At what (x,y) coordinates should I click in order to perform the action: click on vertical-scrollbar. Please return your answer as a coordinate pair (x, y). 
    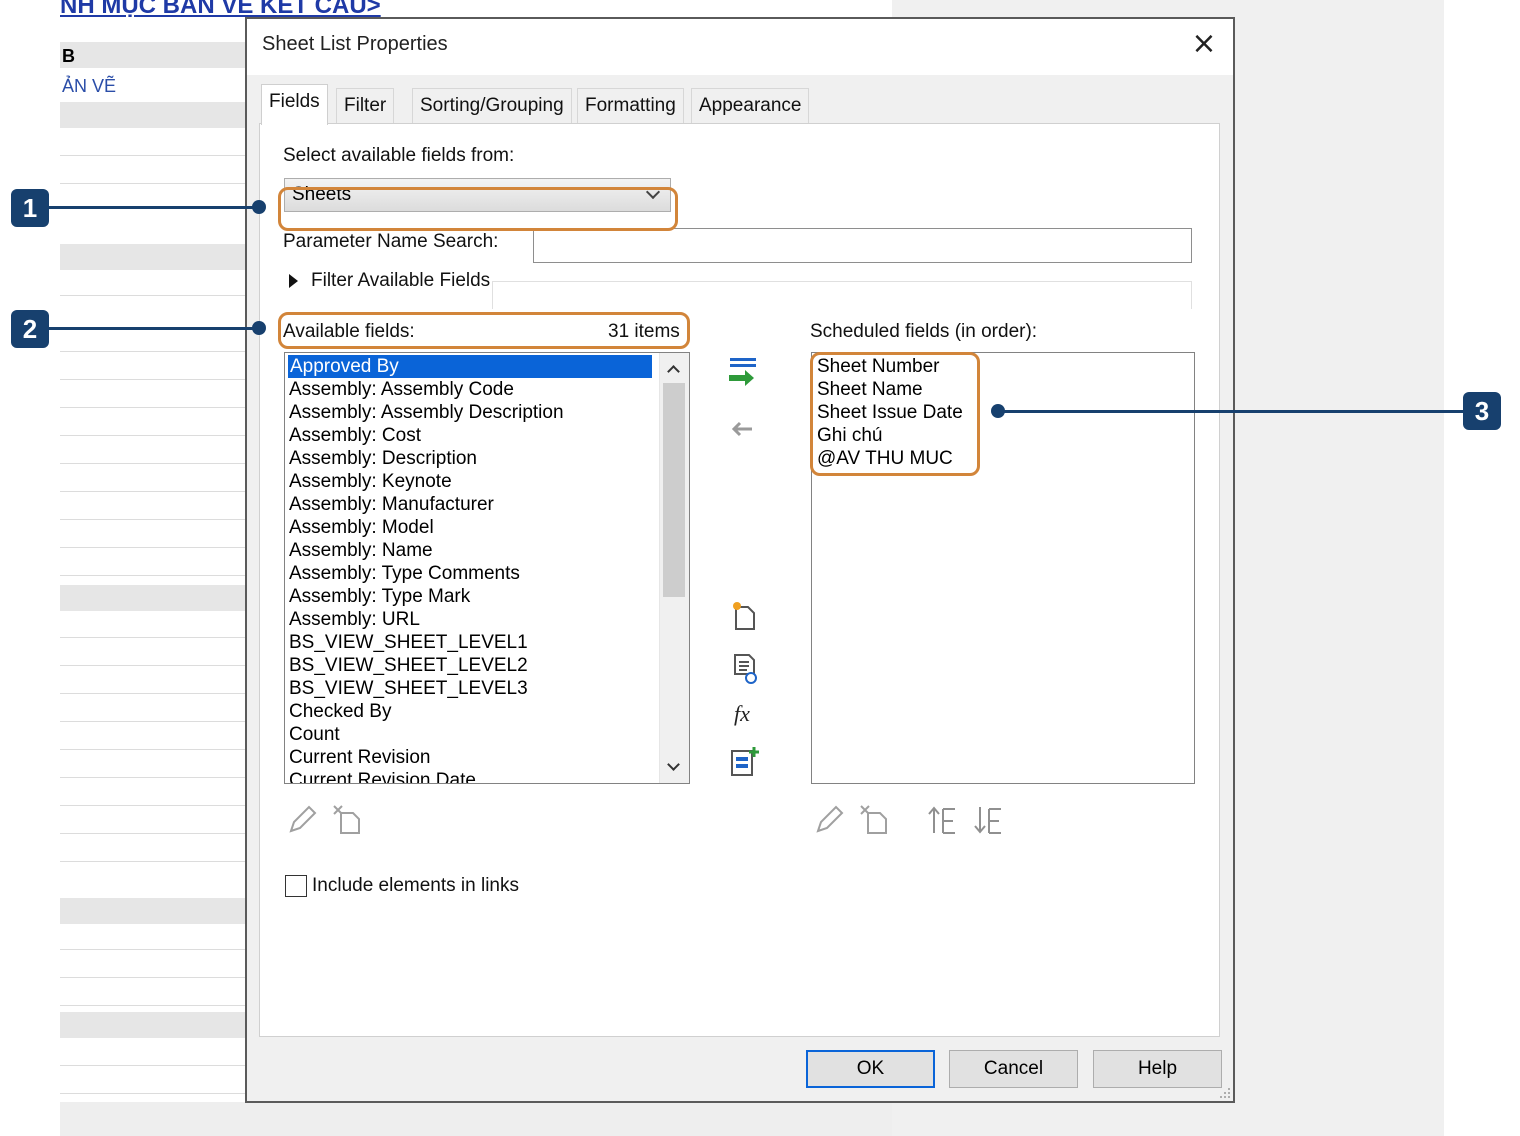
    Looking at the image, I should click on (674, 568).